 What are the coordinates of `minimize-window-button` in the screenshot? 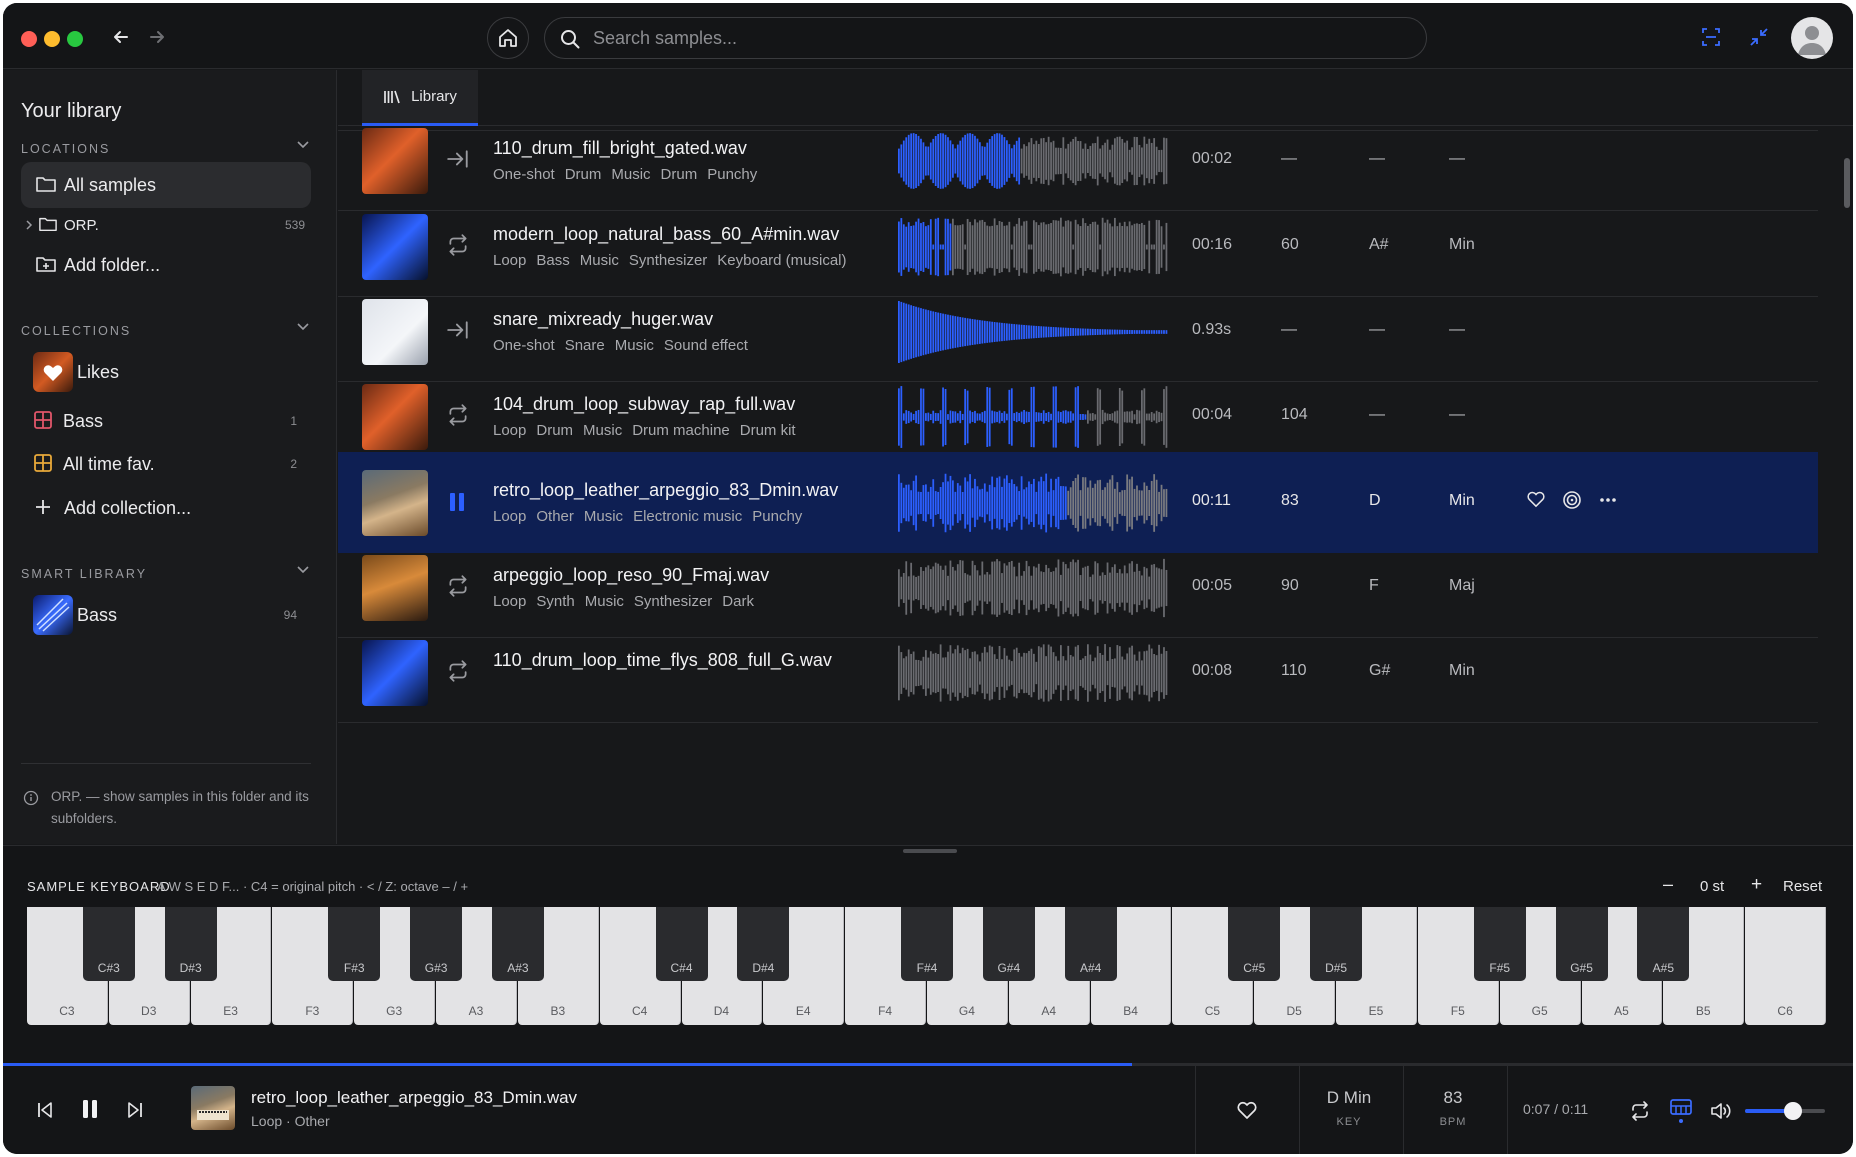 It's located at (52, 39).